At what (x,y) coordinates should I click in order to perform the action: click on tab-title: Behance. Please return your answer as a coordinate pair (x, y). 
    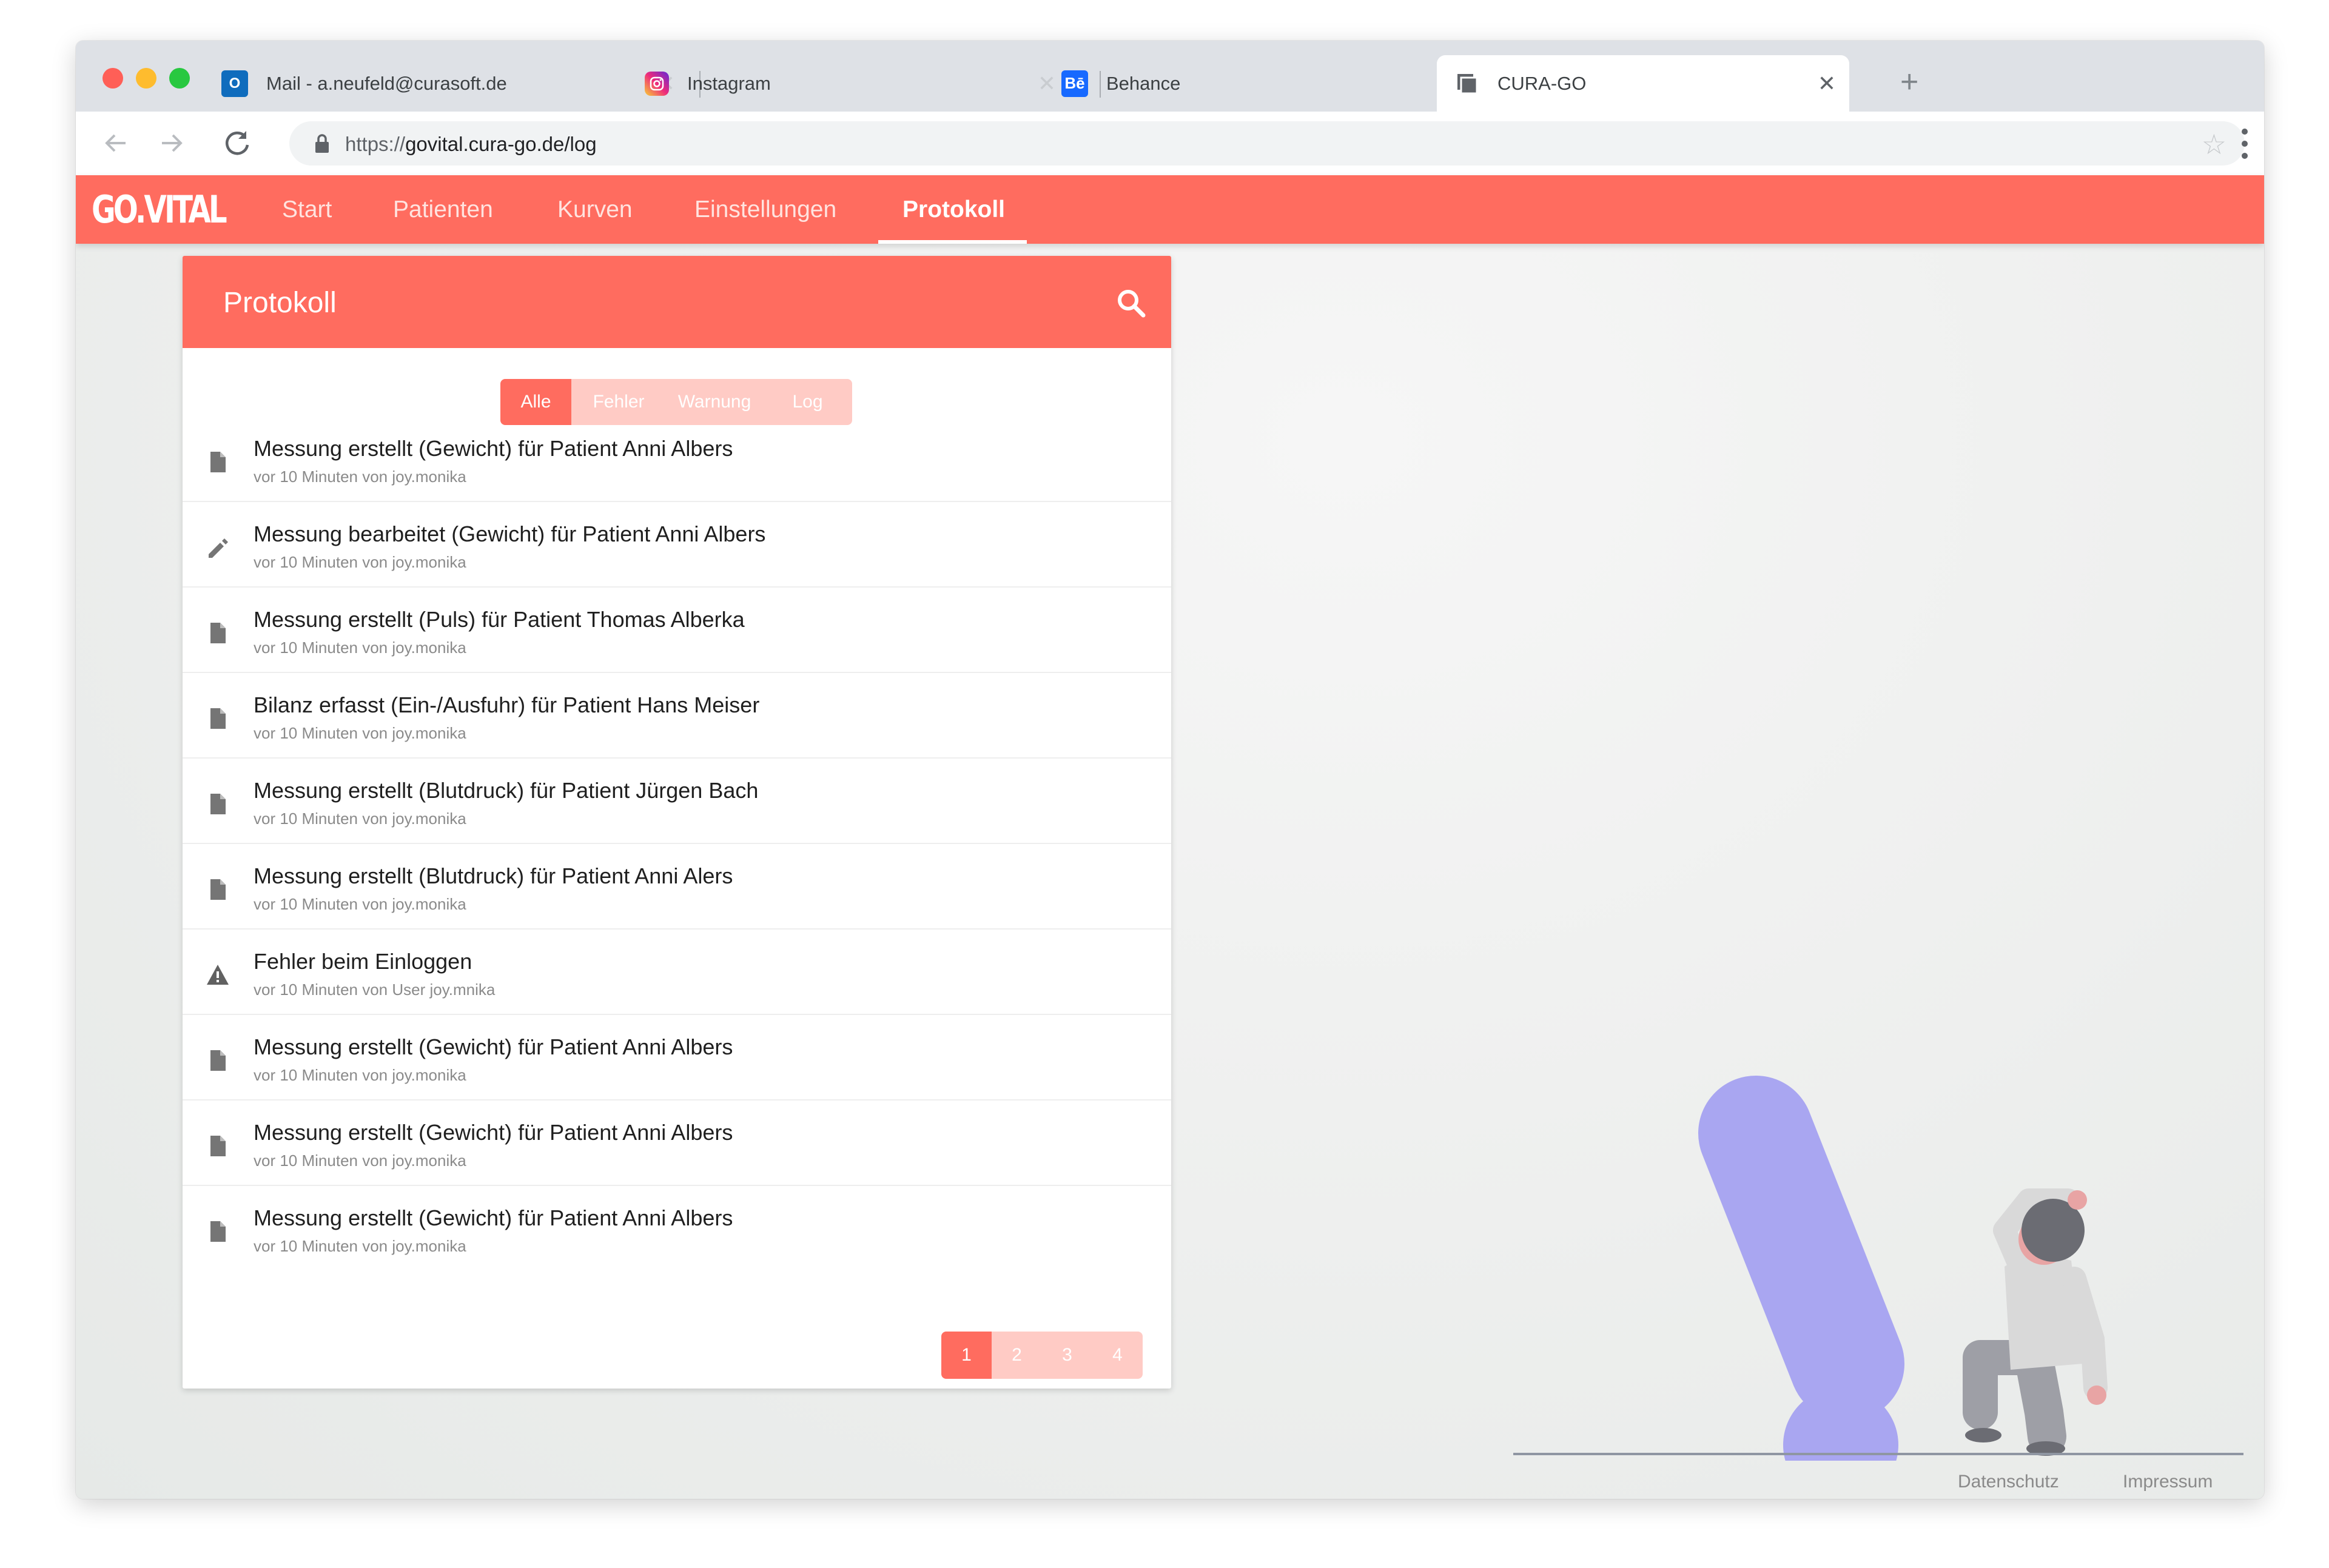
    Looking at the image, I should click on (1143, 83).